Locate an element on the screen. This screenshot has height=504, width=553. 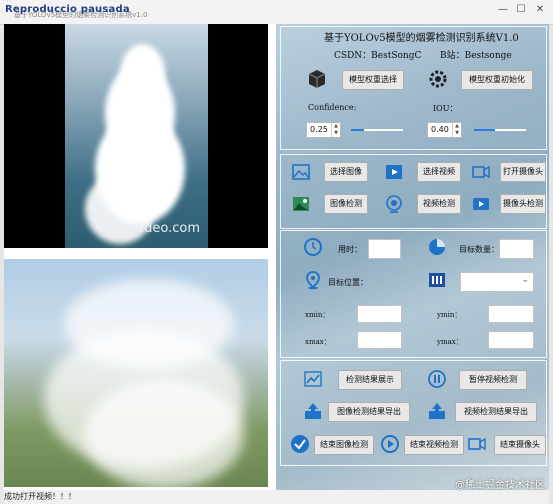
xmin-label: xmin： is located at coordinates (317, 315).